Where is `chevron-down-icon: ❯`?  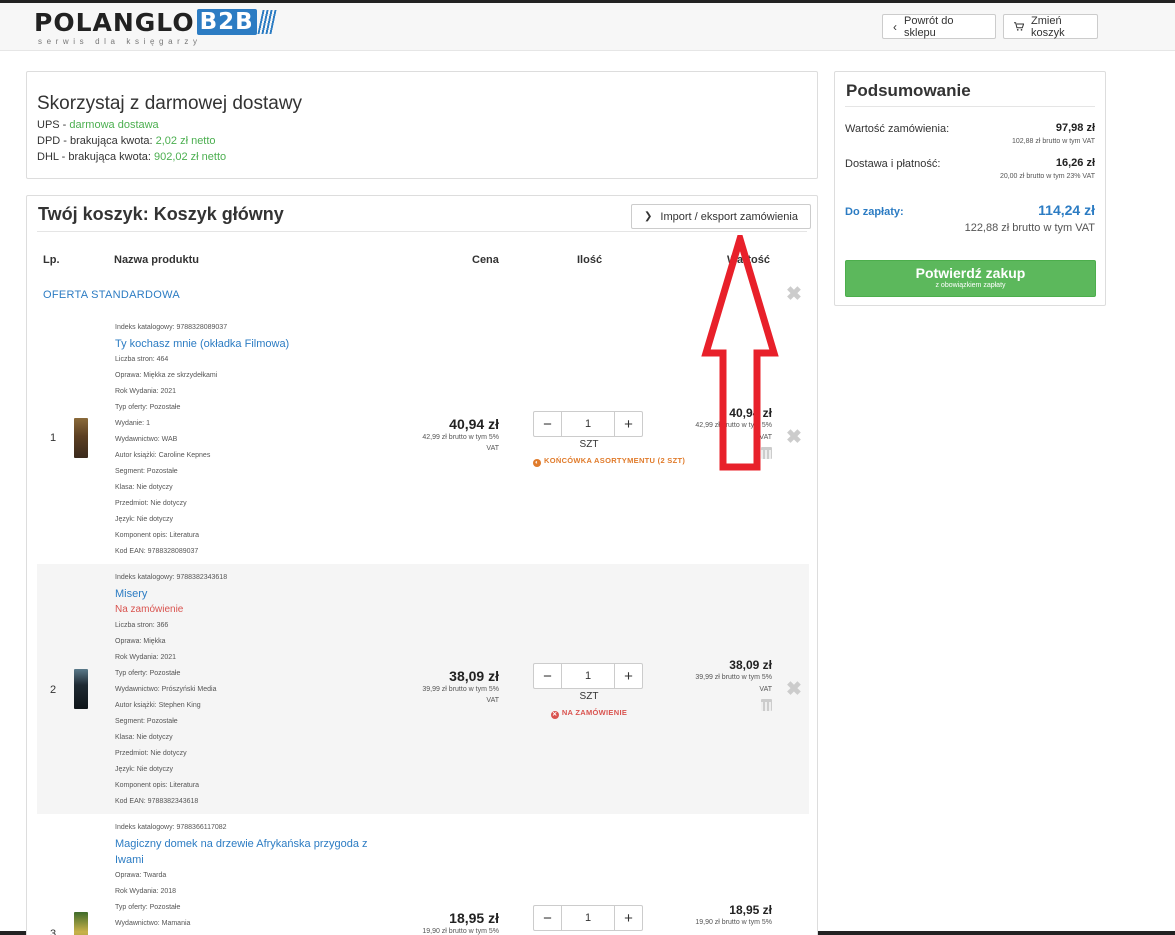
chevron-down-icon: ❯ is located at coordinates (648, 216).